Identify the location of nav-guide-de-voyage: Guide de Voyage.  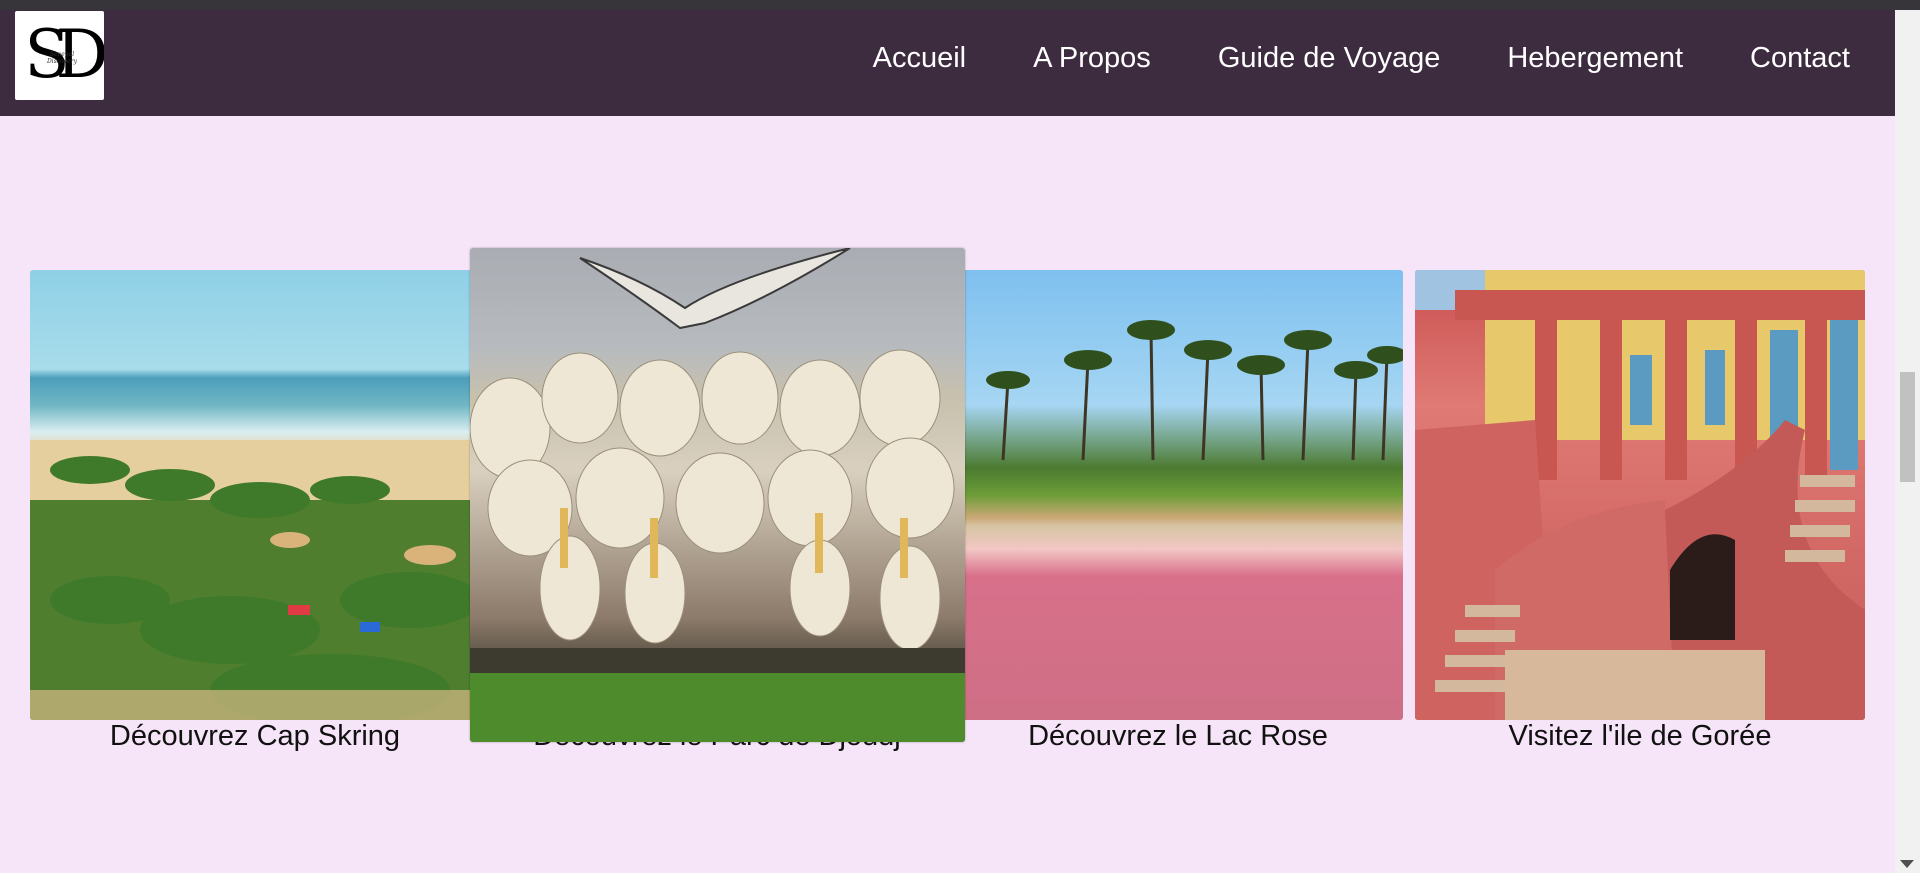
(1329, 58).